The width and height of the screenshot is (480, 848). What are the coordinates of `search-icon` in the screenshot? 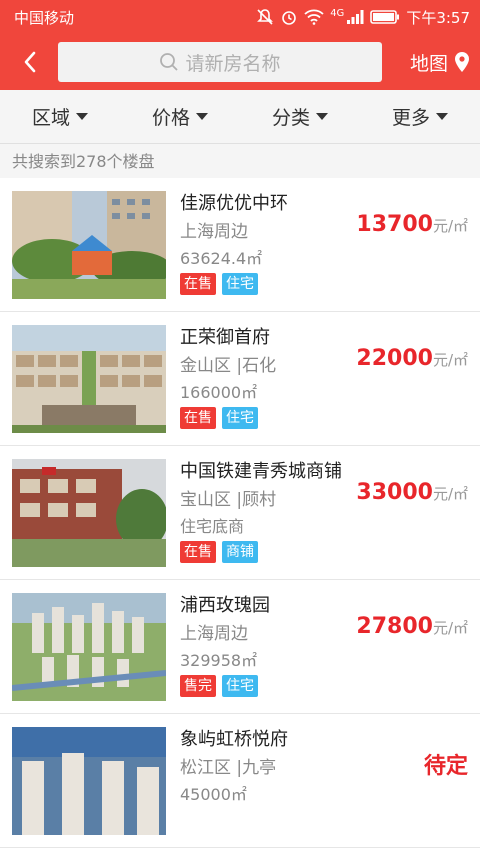 It's located at (169, 62).